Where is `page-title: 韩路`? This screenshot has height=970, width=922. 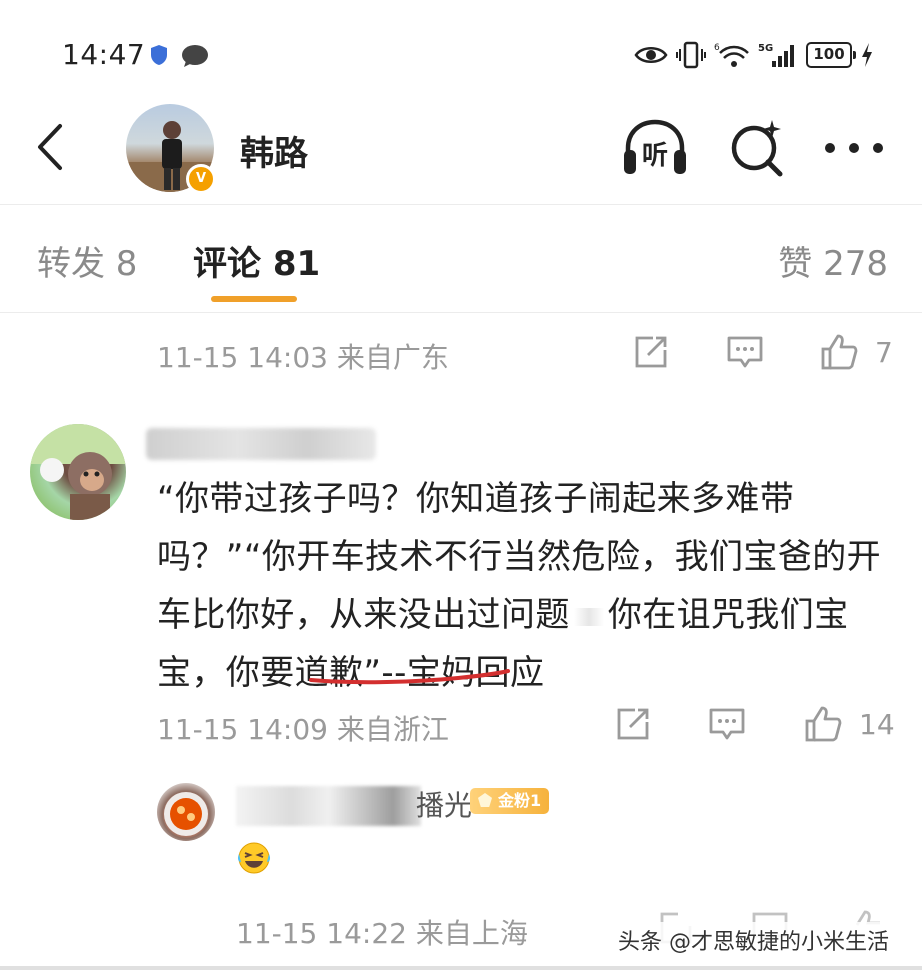 page-title: 韩路 is located at coordinates (274, 150).